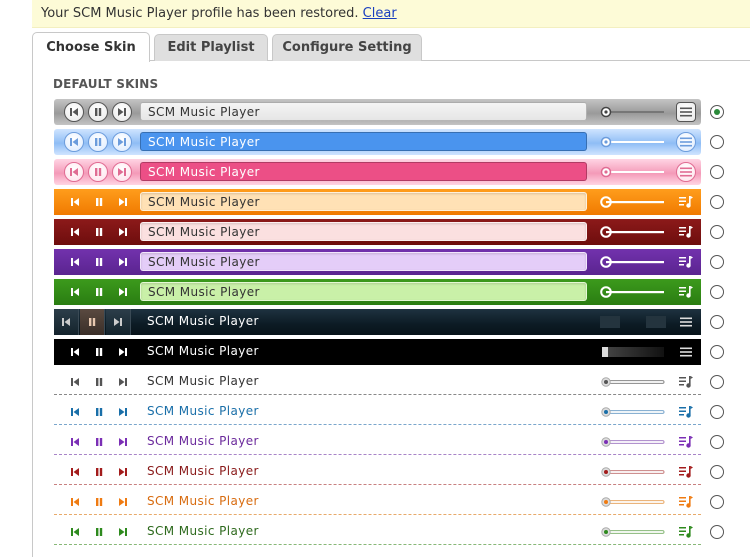  What do you see at coordinates (717, 412) in the screenshot?
I see `skin-radio-minimal-blue` at bounding box center [717, 412].